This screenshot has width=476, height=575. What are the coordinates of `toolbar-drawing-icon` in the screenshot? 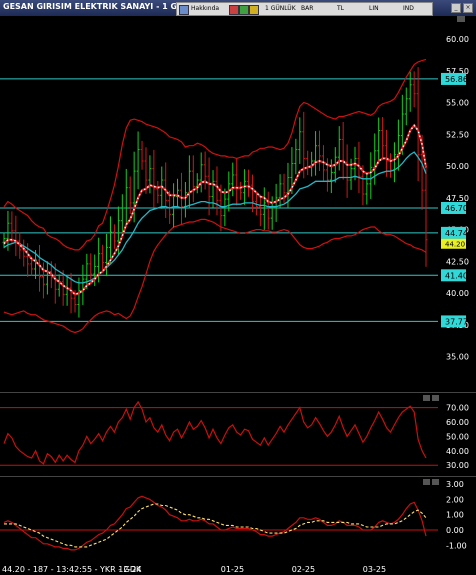 It's located at (234, 10).